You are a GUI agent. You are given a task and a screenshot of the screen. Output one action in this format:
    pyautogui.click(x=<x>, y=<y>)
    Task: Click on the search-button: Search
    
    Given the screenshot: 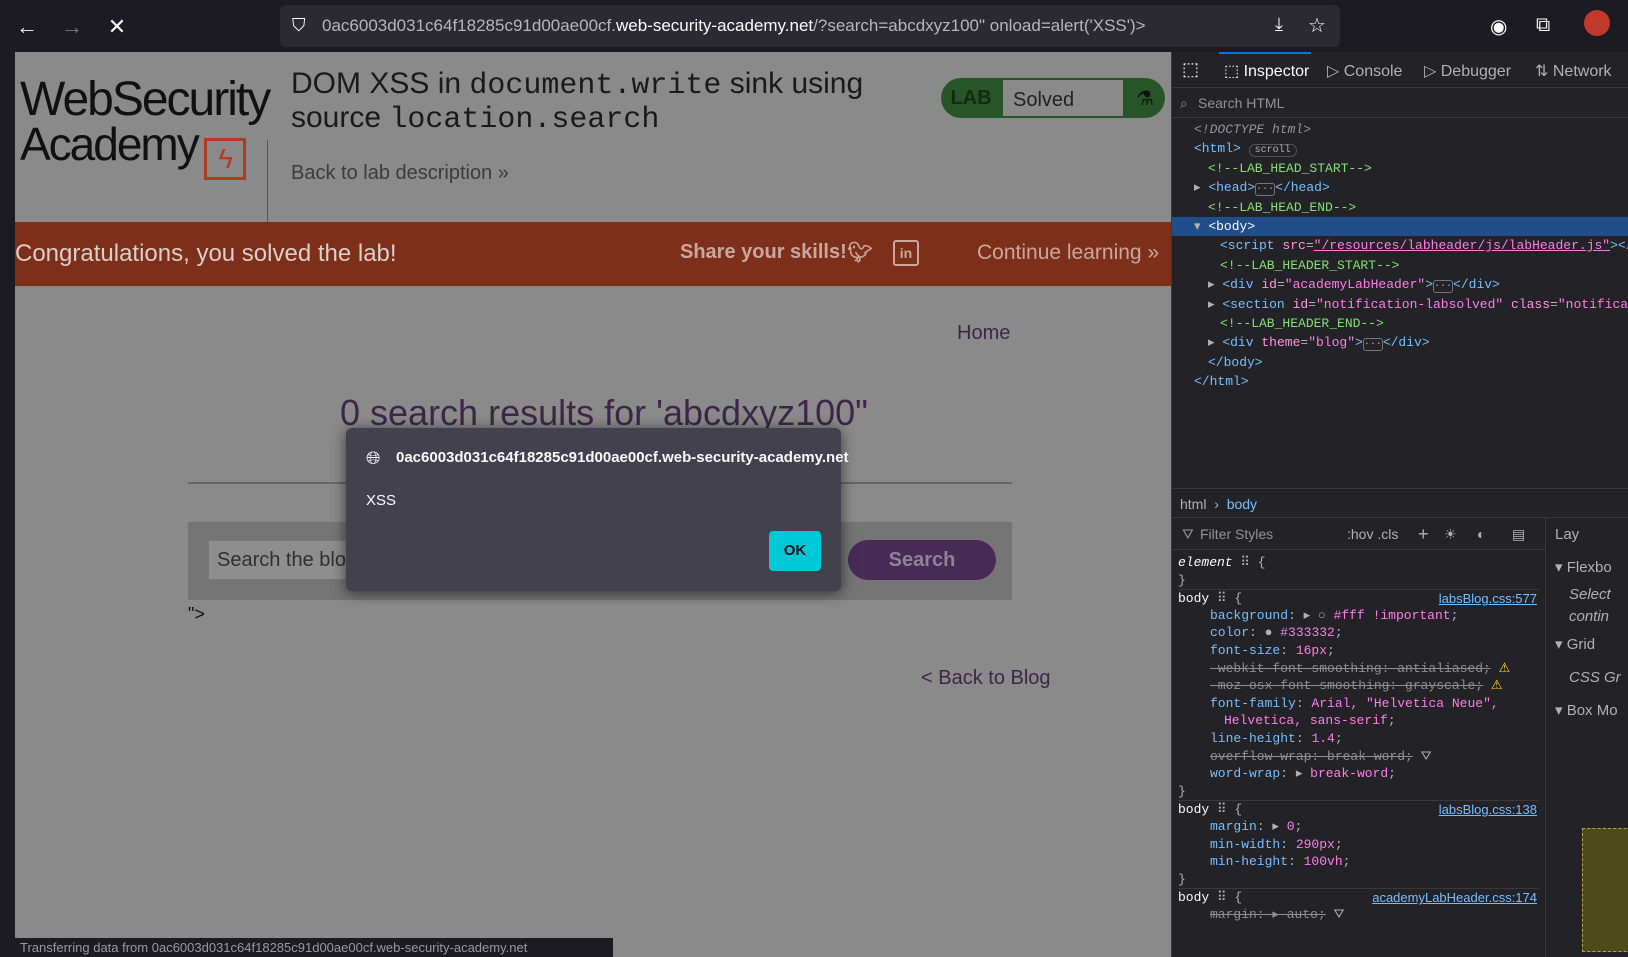 What is the action you would take?
    pyautogui.click(x=922, y=560)
    